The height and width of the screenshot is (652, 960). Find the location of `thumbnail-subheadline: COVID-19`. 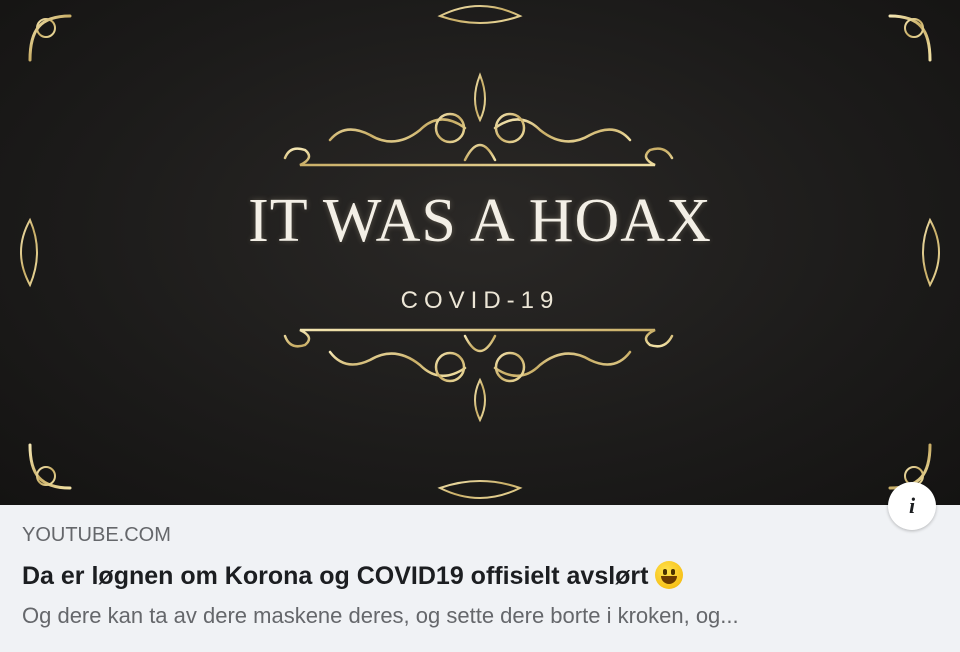

thumbnail-subheadline: COVID-19 is located at coordinates (480, 300).